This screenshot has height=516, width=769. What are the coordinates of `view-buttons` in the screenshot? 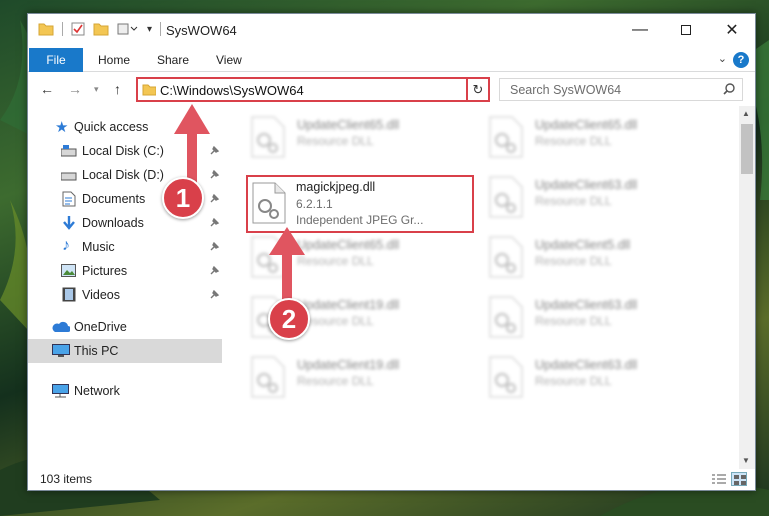 It's located at (729, 479).